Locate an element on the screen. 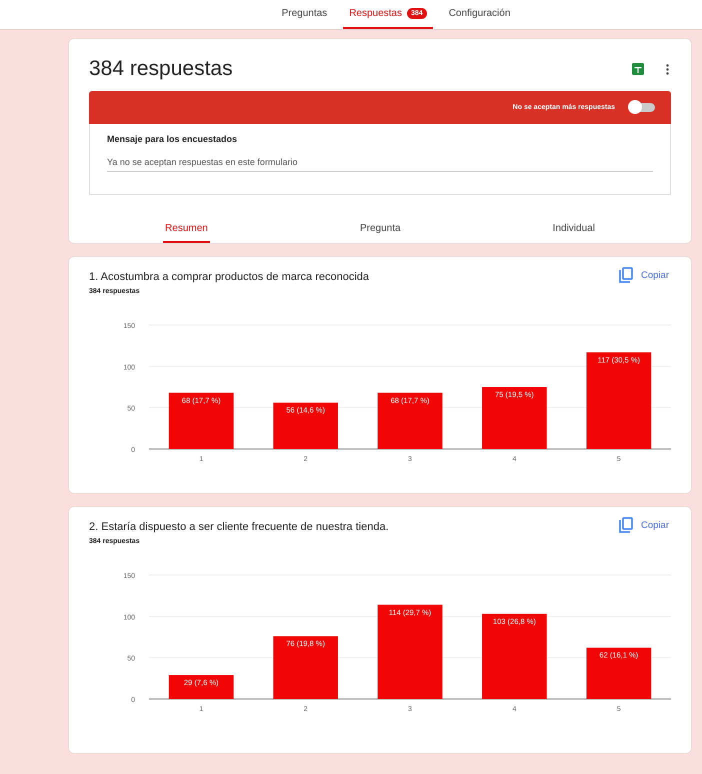 The width and height of the screenshot is (702, 774). tab: Preguntas is located at coordinates (305, 14).